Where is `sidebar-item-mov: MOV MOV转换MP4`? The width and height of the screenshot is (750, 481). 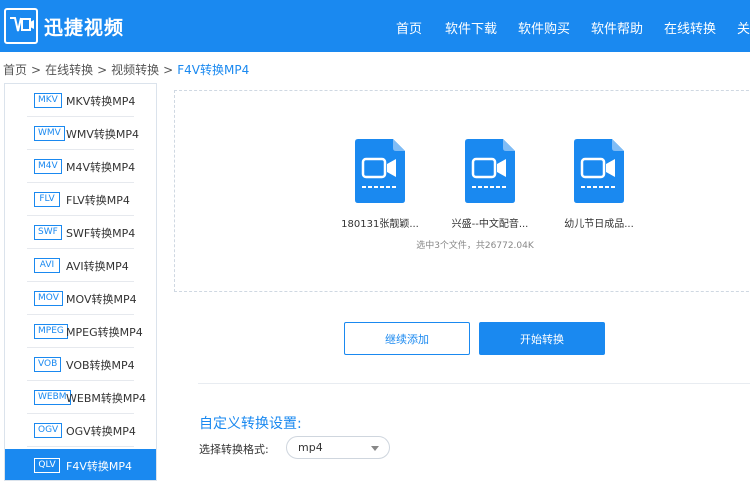 sidebar-item-mov: MOV MOV转换MP4 is located at coordinates (80, 298).